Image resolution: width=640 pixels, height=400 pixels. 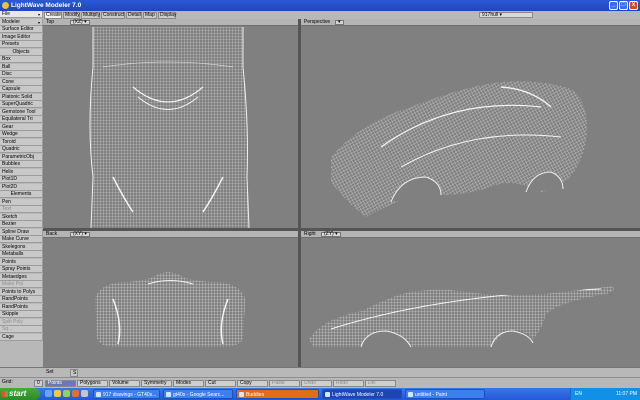 I want to click on menu-file: File ▾, so click(x=21, y=14).